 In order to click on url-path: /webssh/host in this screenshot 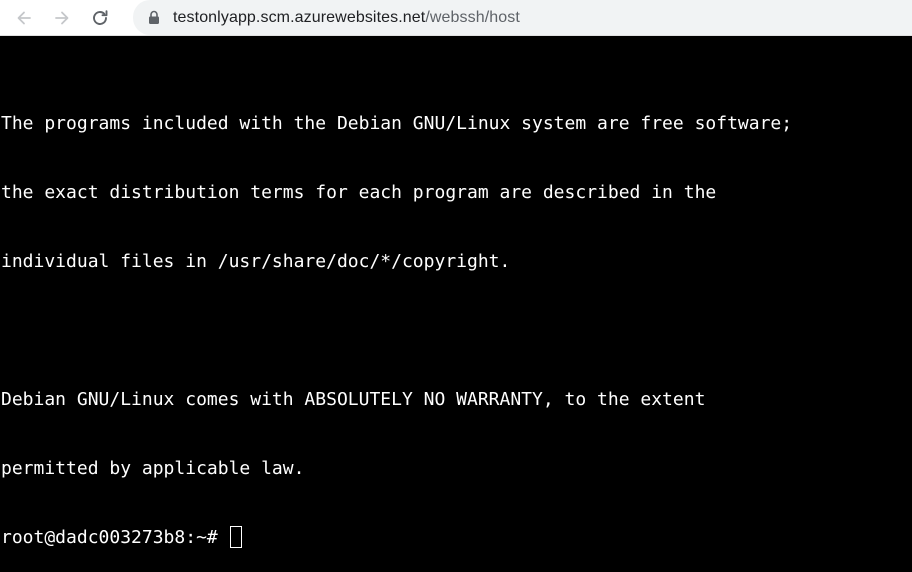, I will do `click(472, 17)`.